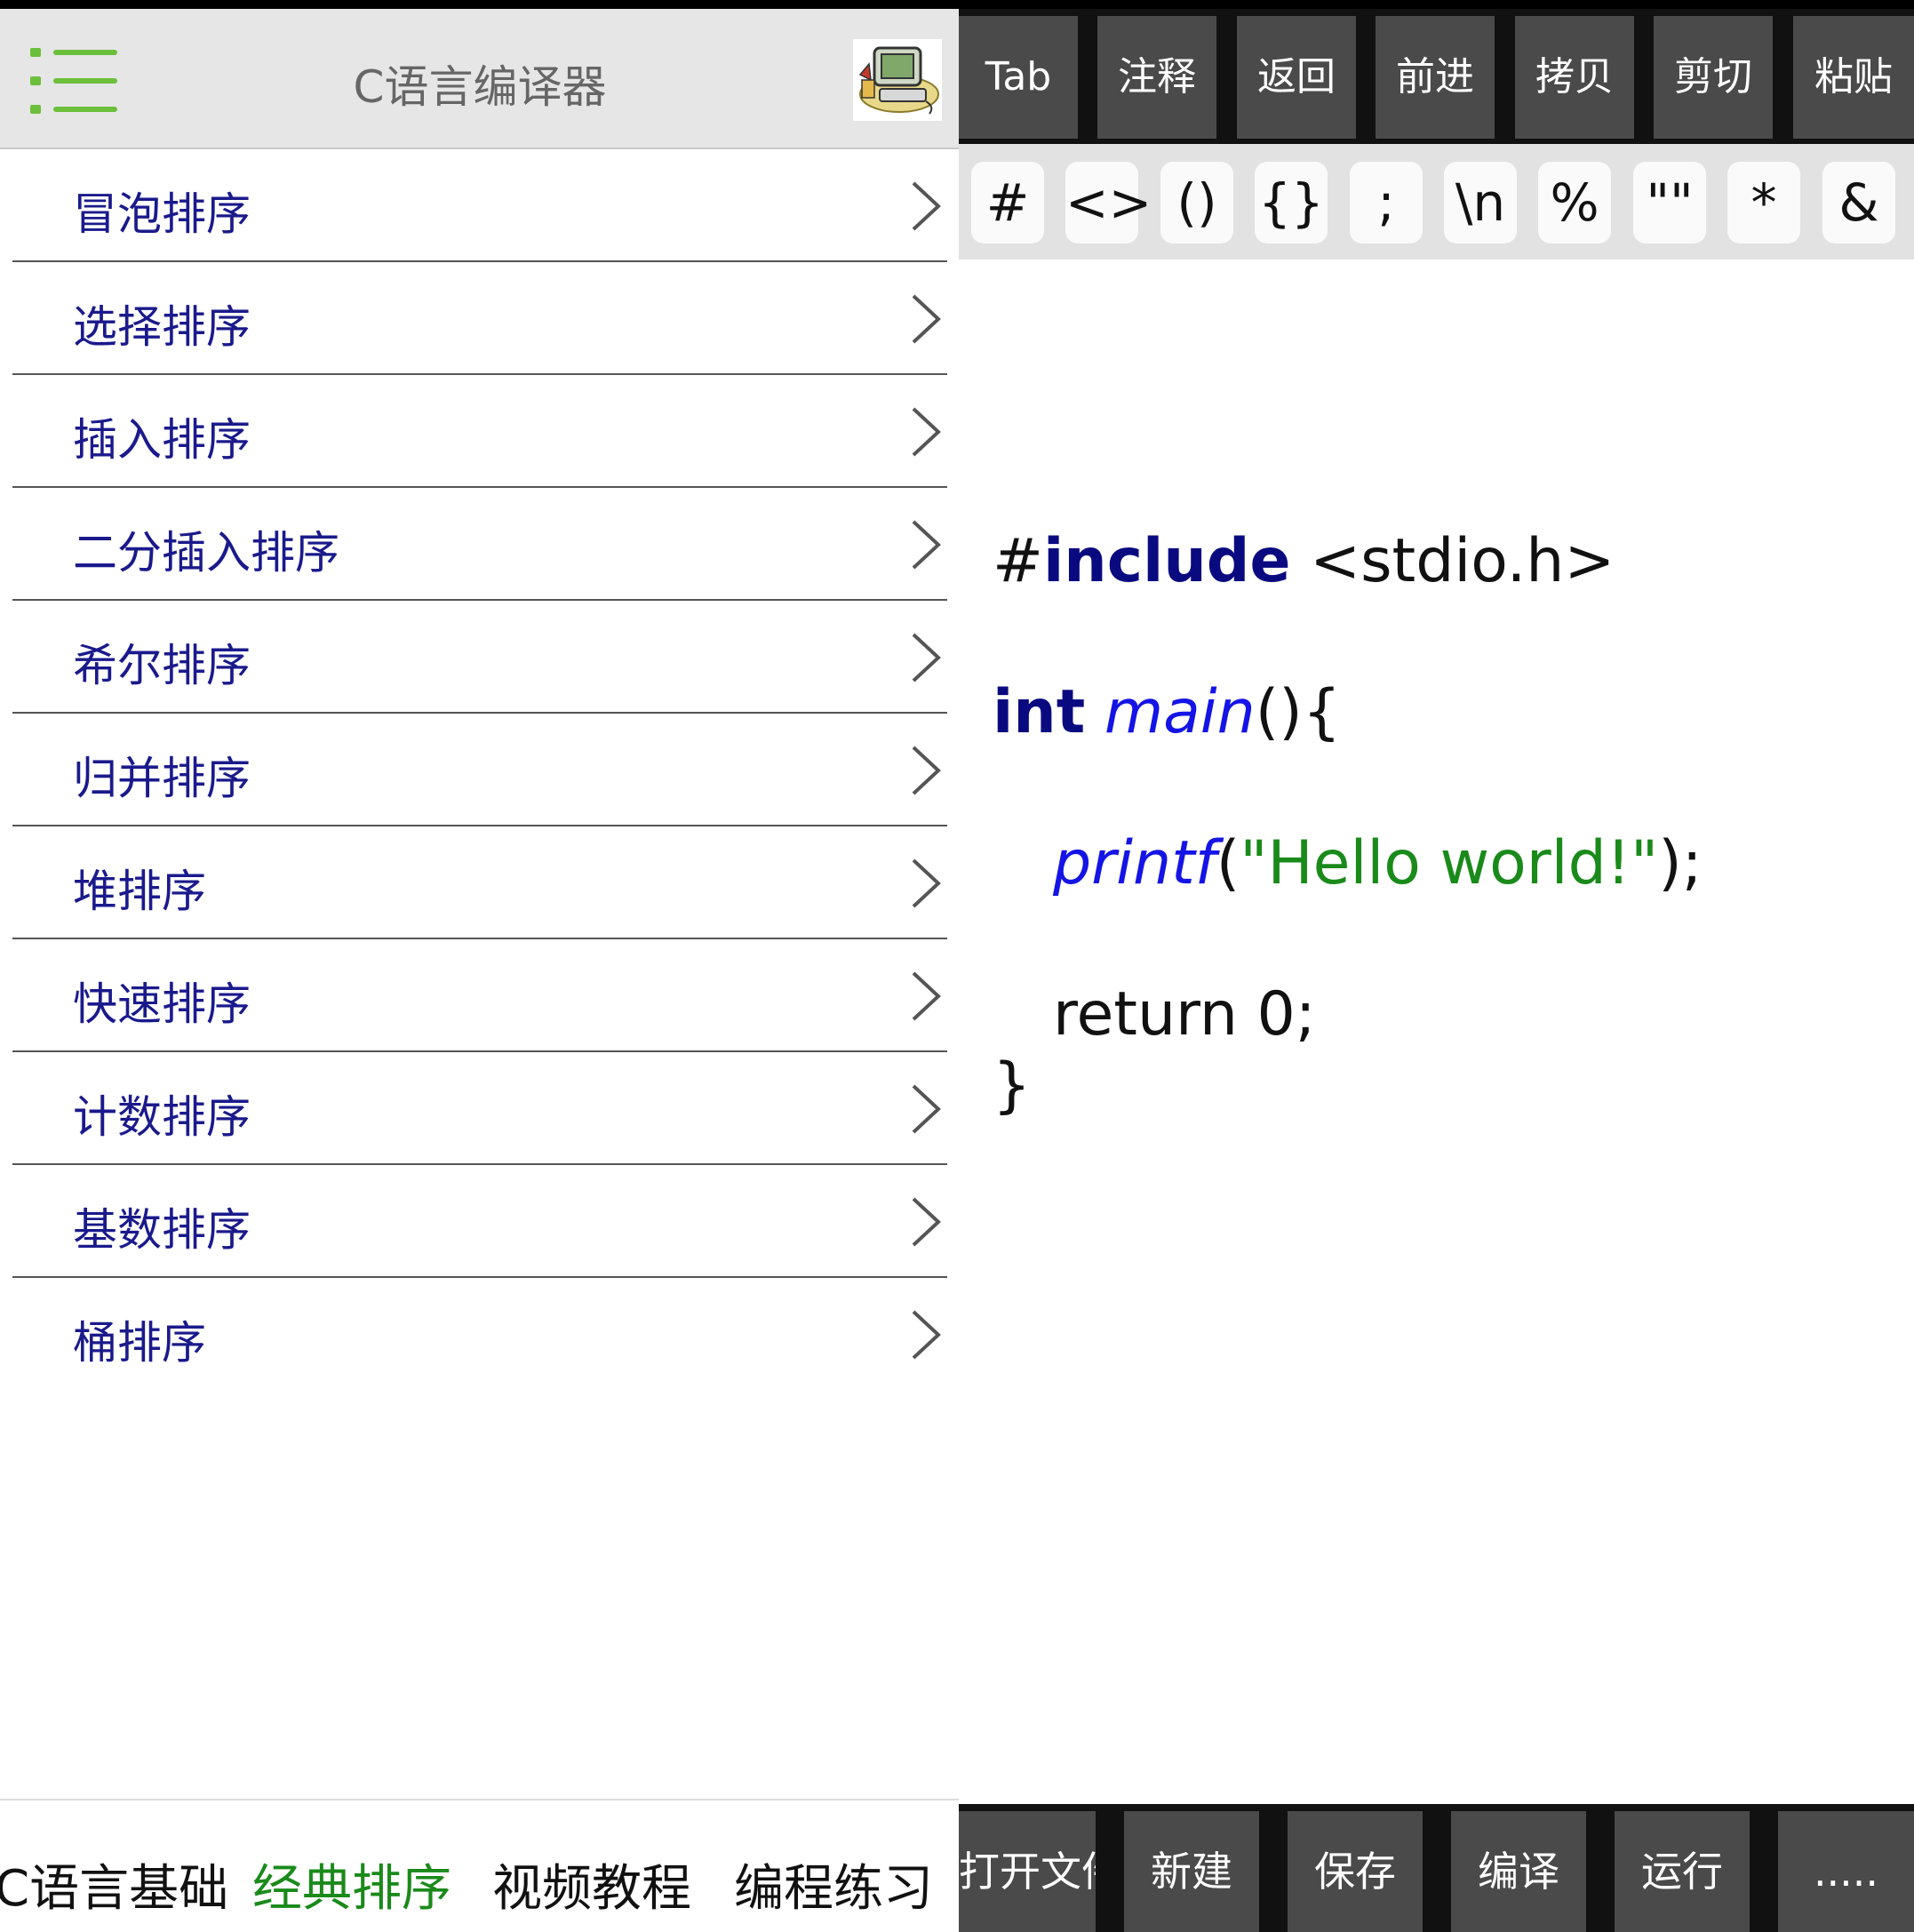 The width and height of the screenshot is (1914, 1932). I want to click on undo-button: 返回, so click(1296, 77).